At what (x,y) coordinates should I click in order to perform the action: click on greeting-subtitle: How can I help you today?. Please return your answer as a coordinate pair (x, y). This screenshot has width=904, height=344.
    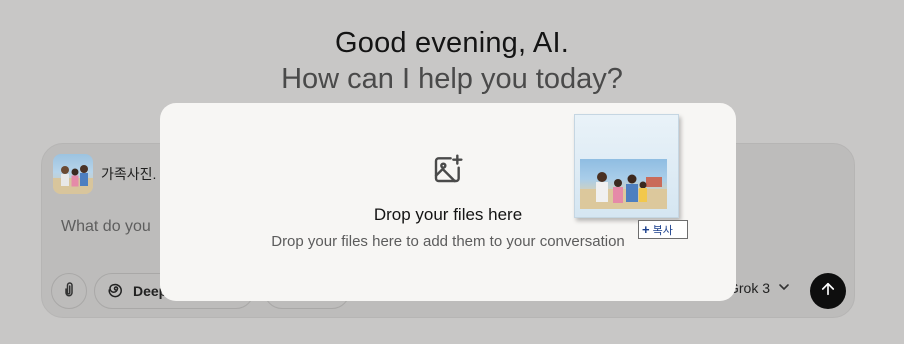
    Looking at the image, I should click on (452, 79).